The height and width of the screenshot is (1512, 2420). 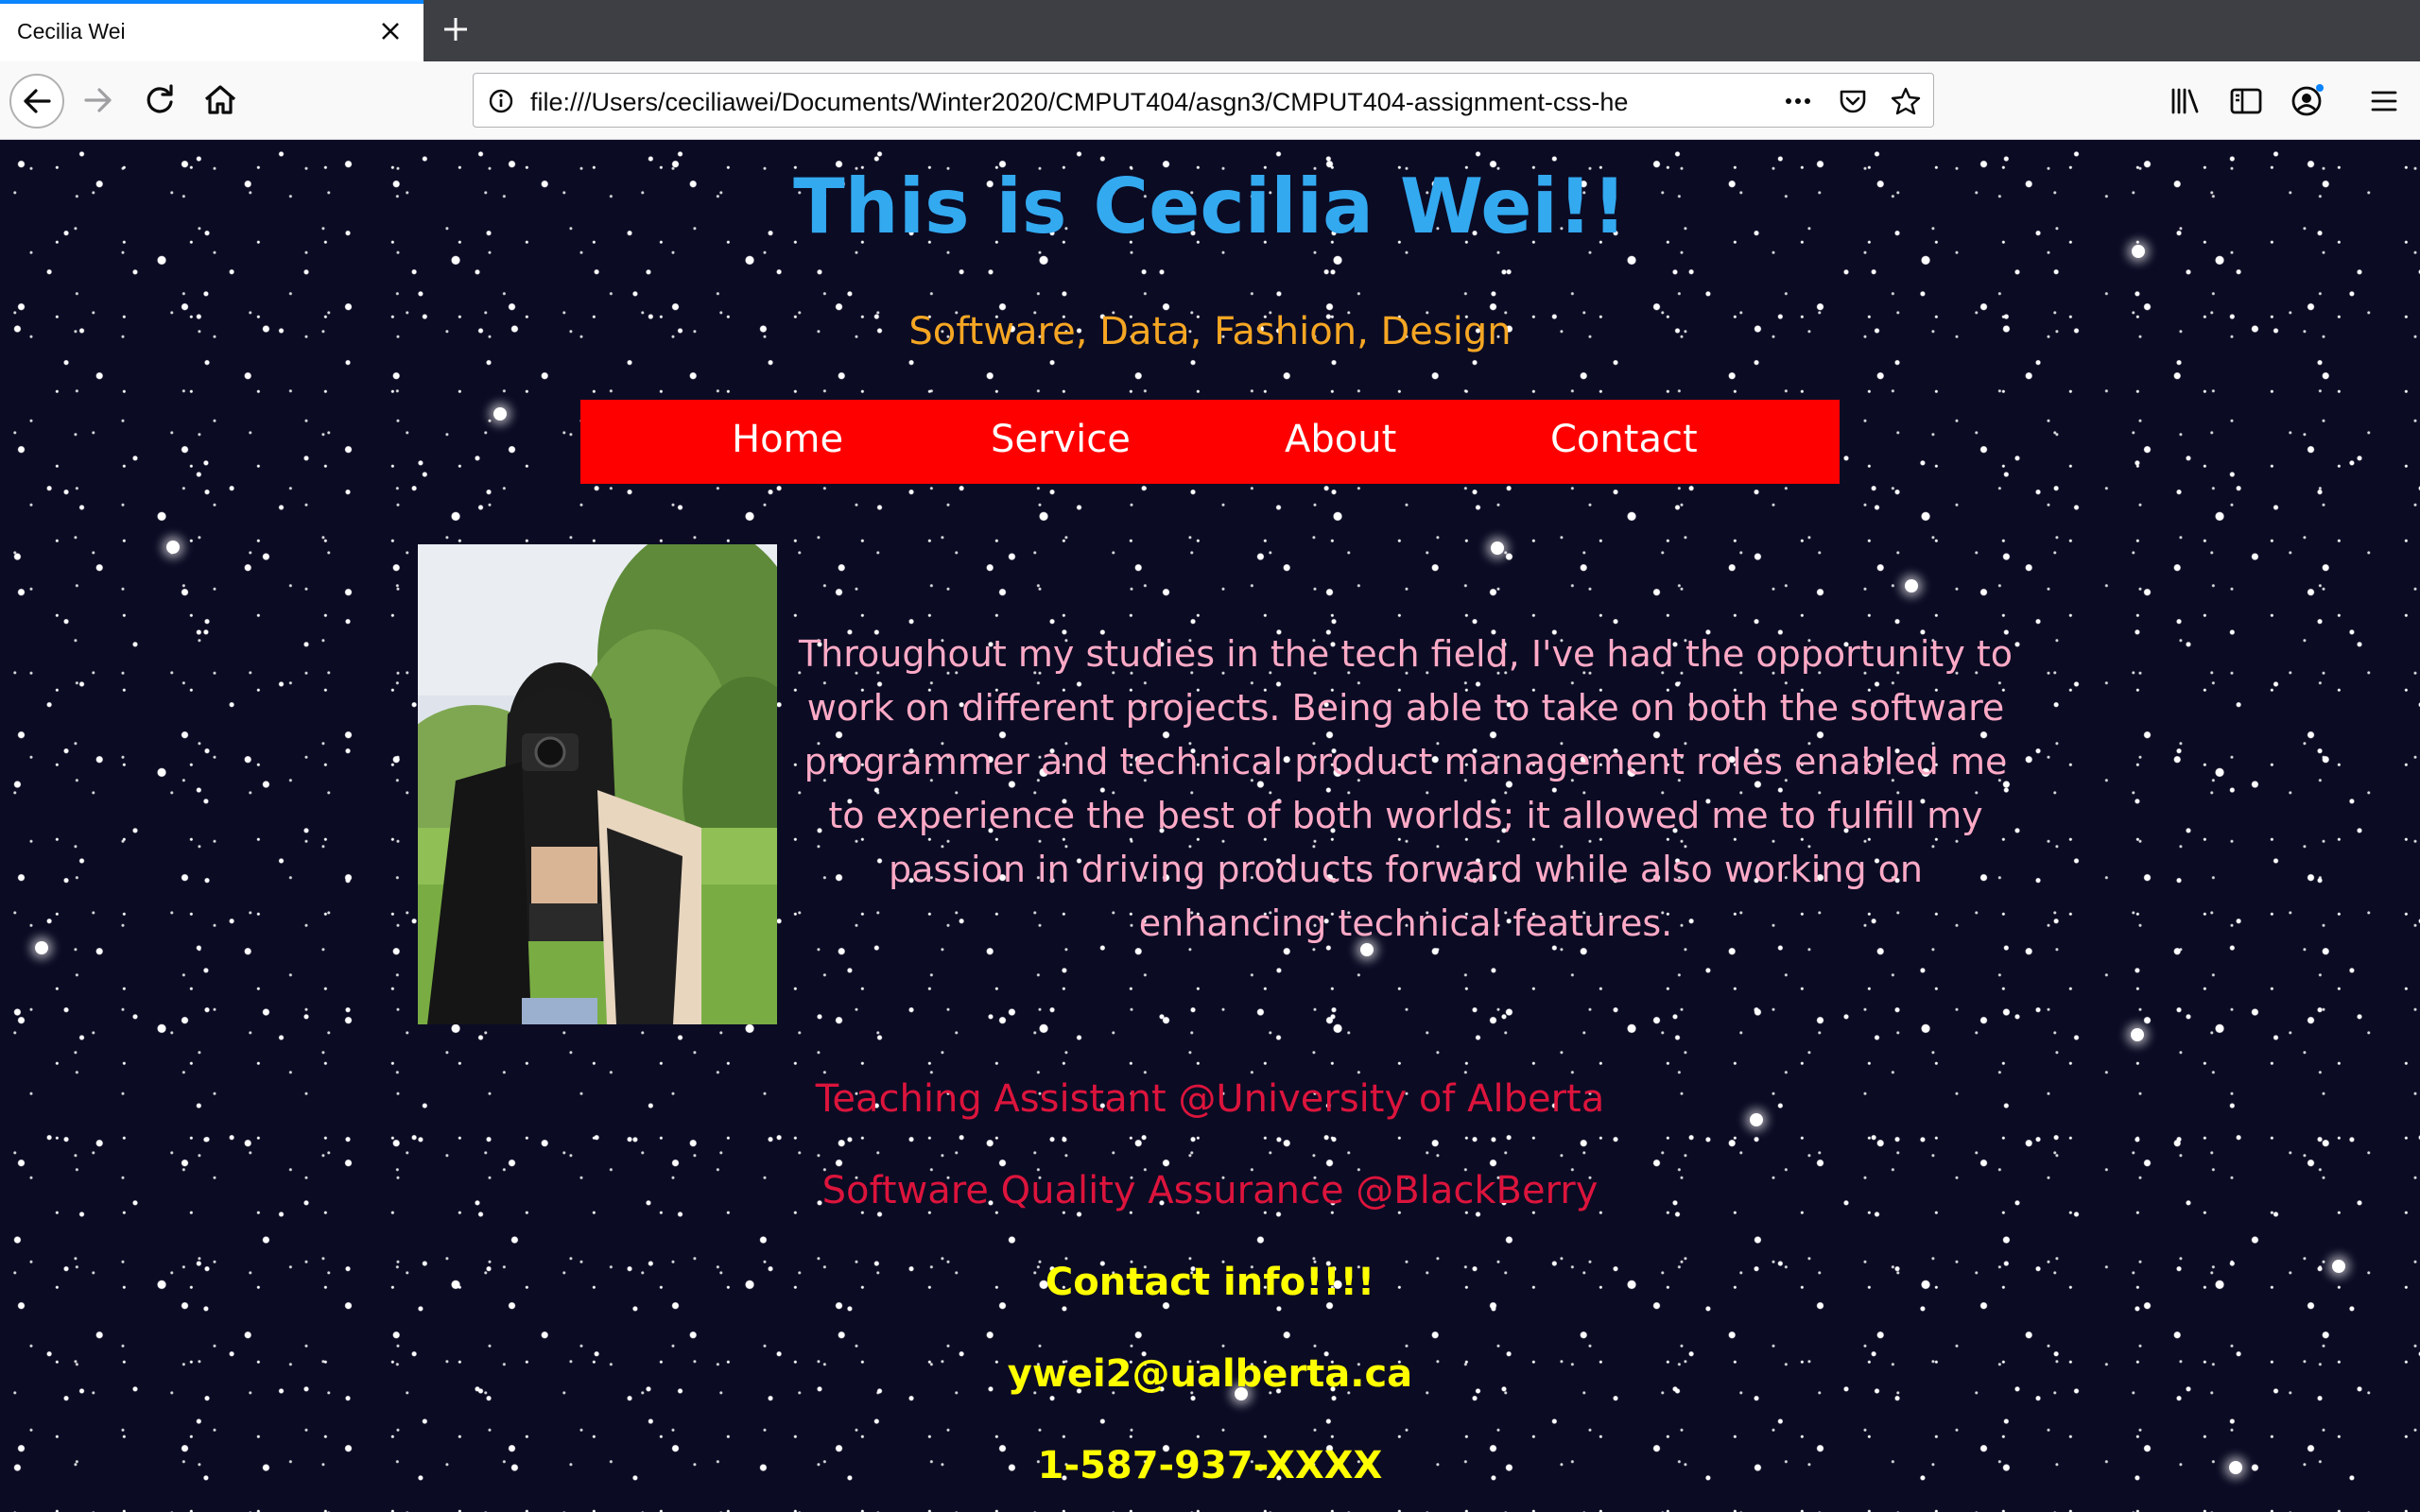 What do you see at coordinates (2384, 101) in the screenshot?
I see `menu-icon` at bounding box center [2384, 101].